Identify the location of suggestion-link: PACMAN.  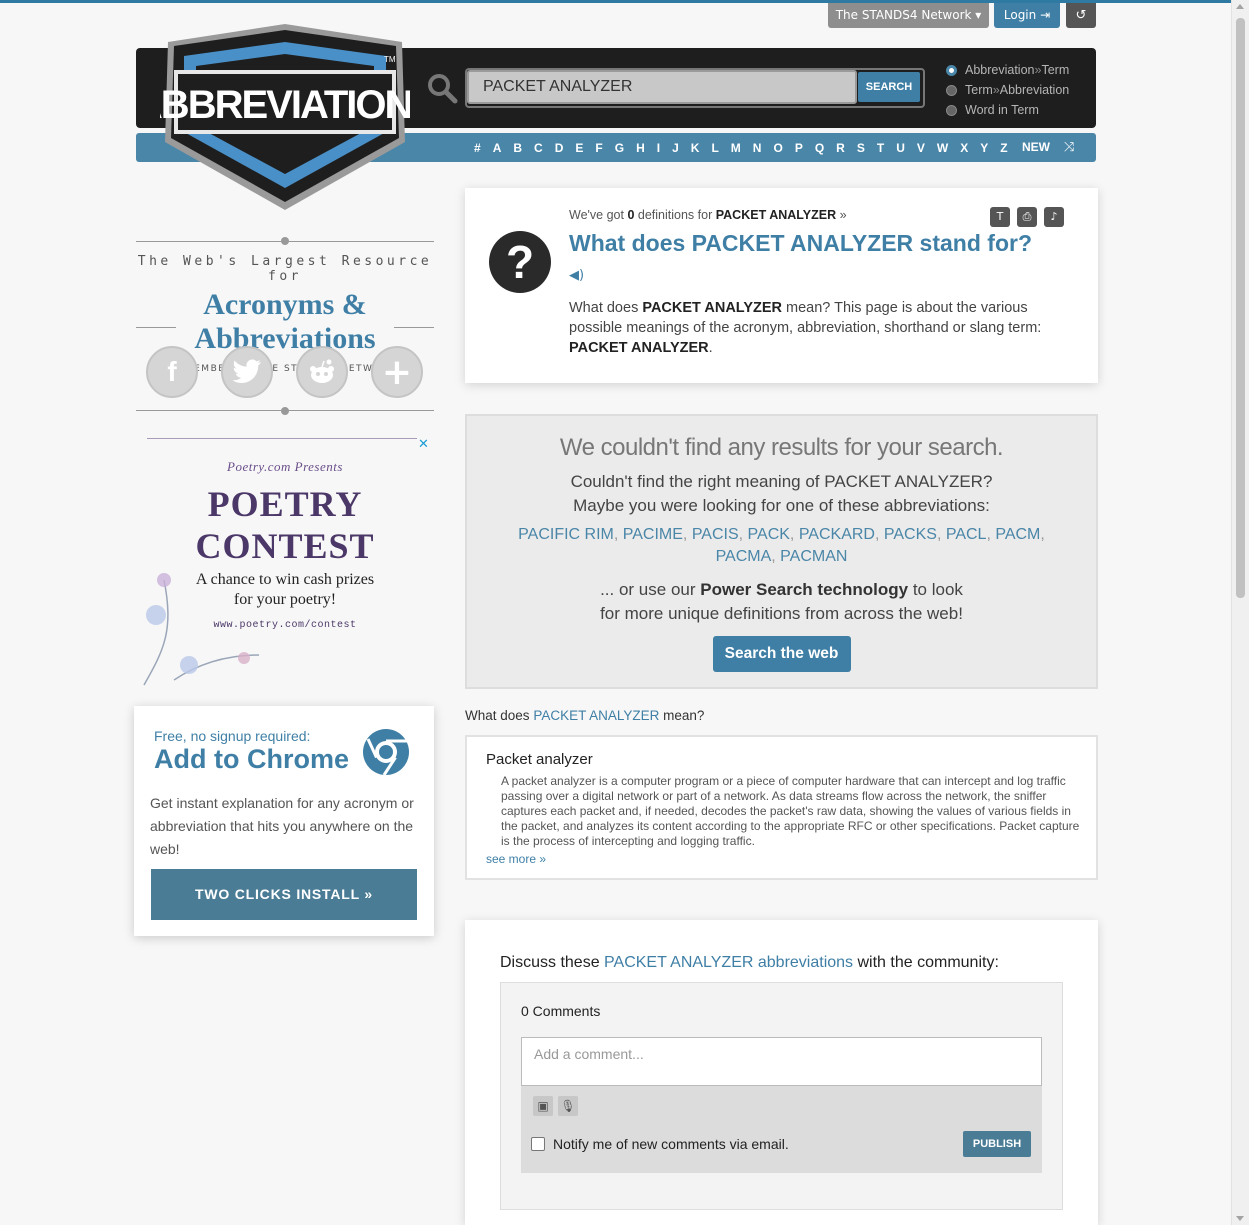
(813, 556).